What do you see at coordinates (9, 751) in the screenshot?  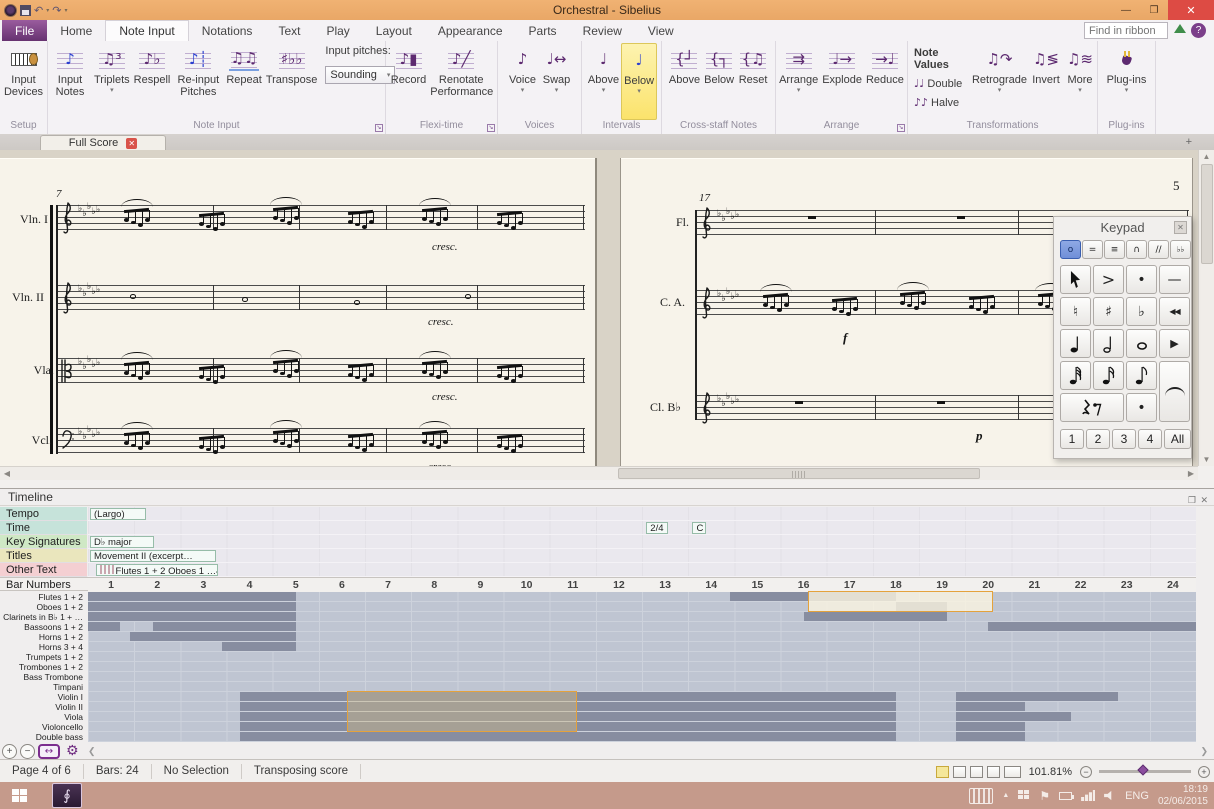 I see `timeline-zoom-in-button: +` at bounding box center [9, 751].